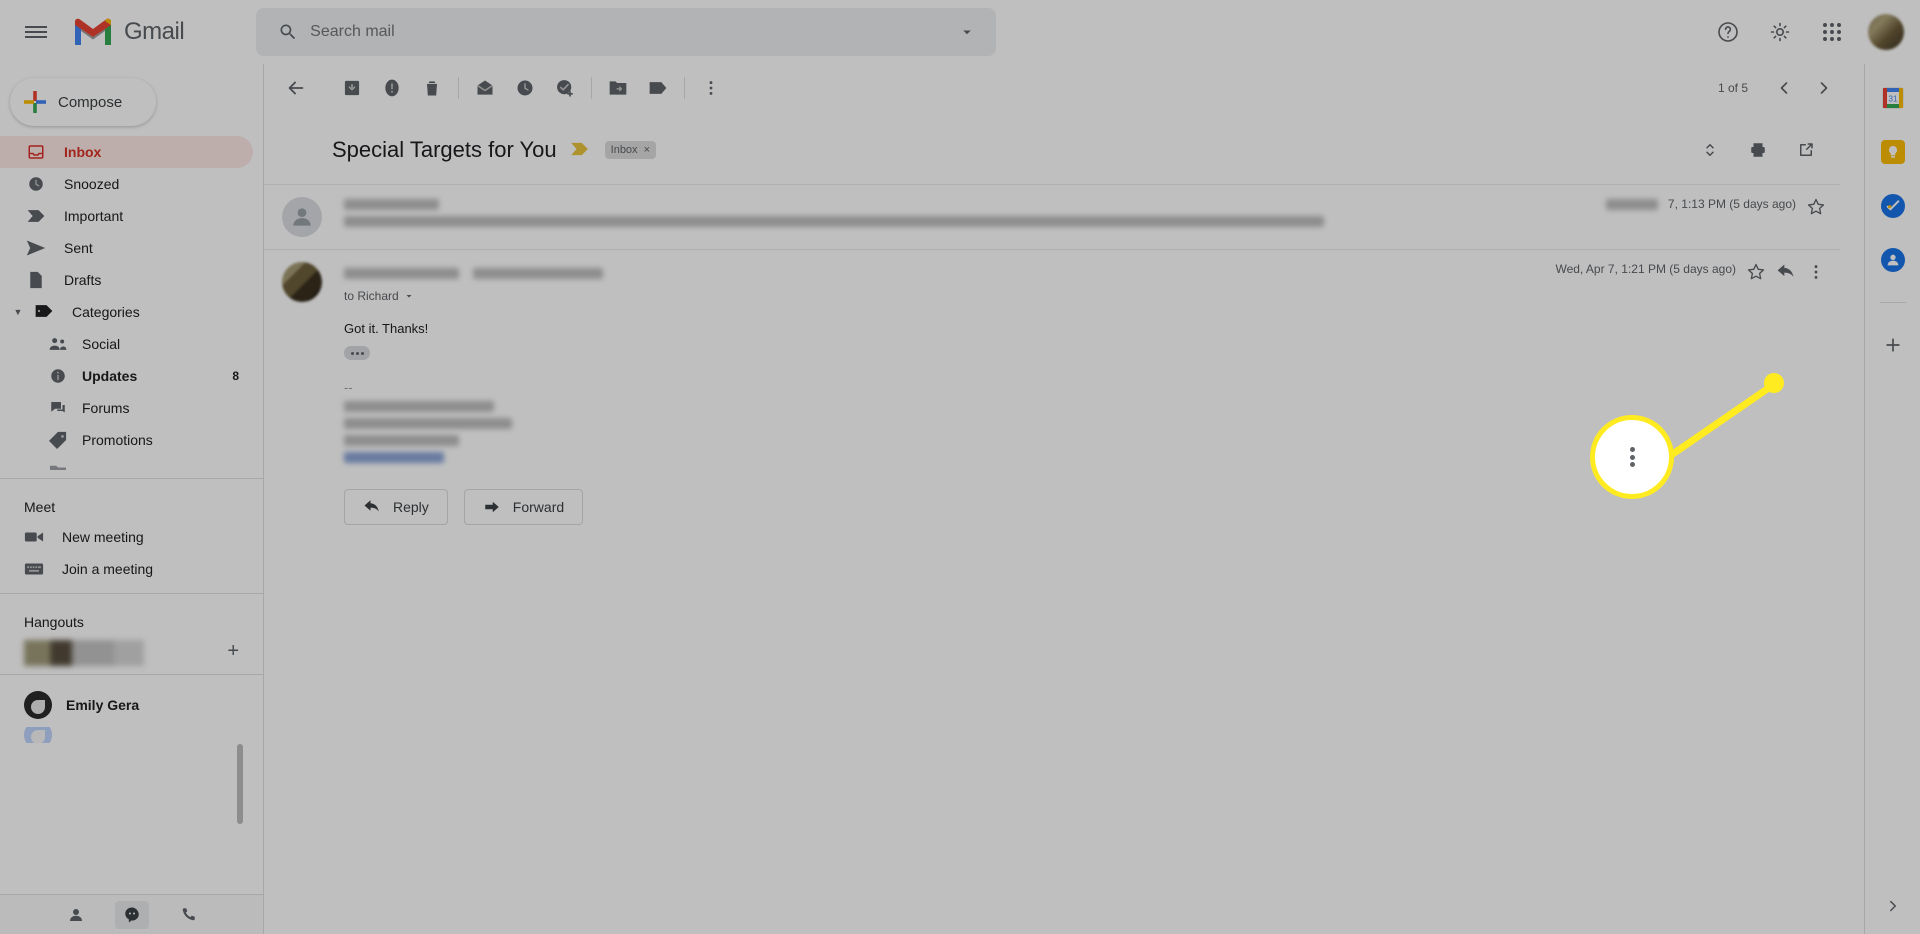  Describe the element at coordinates (392, 88) in the screenshot. I see `report-spam-icon` at that location.